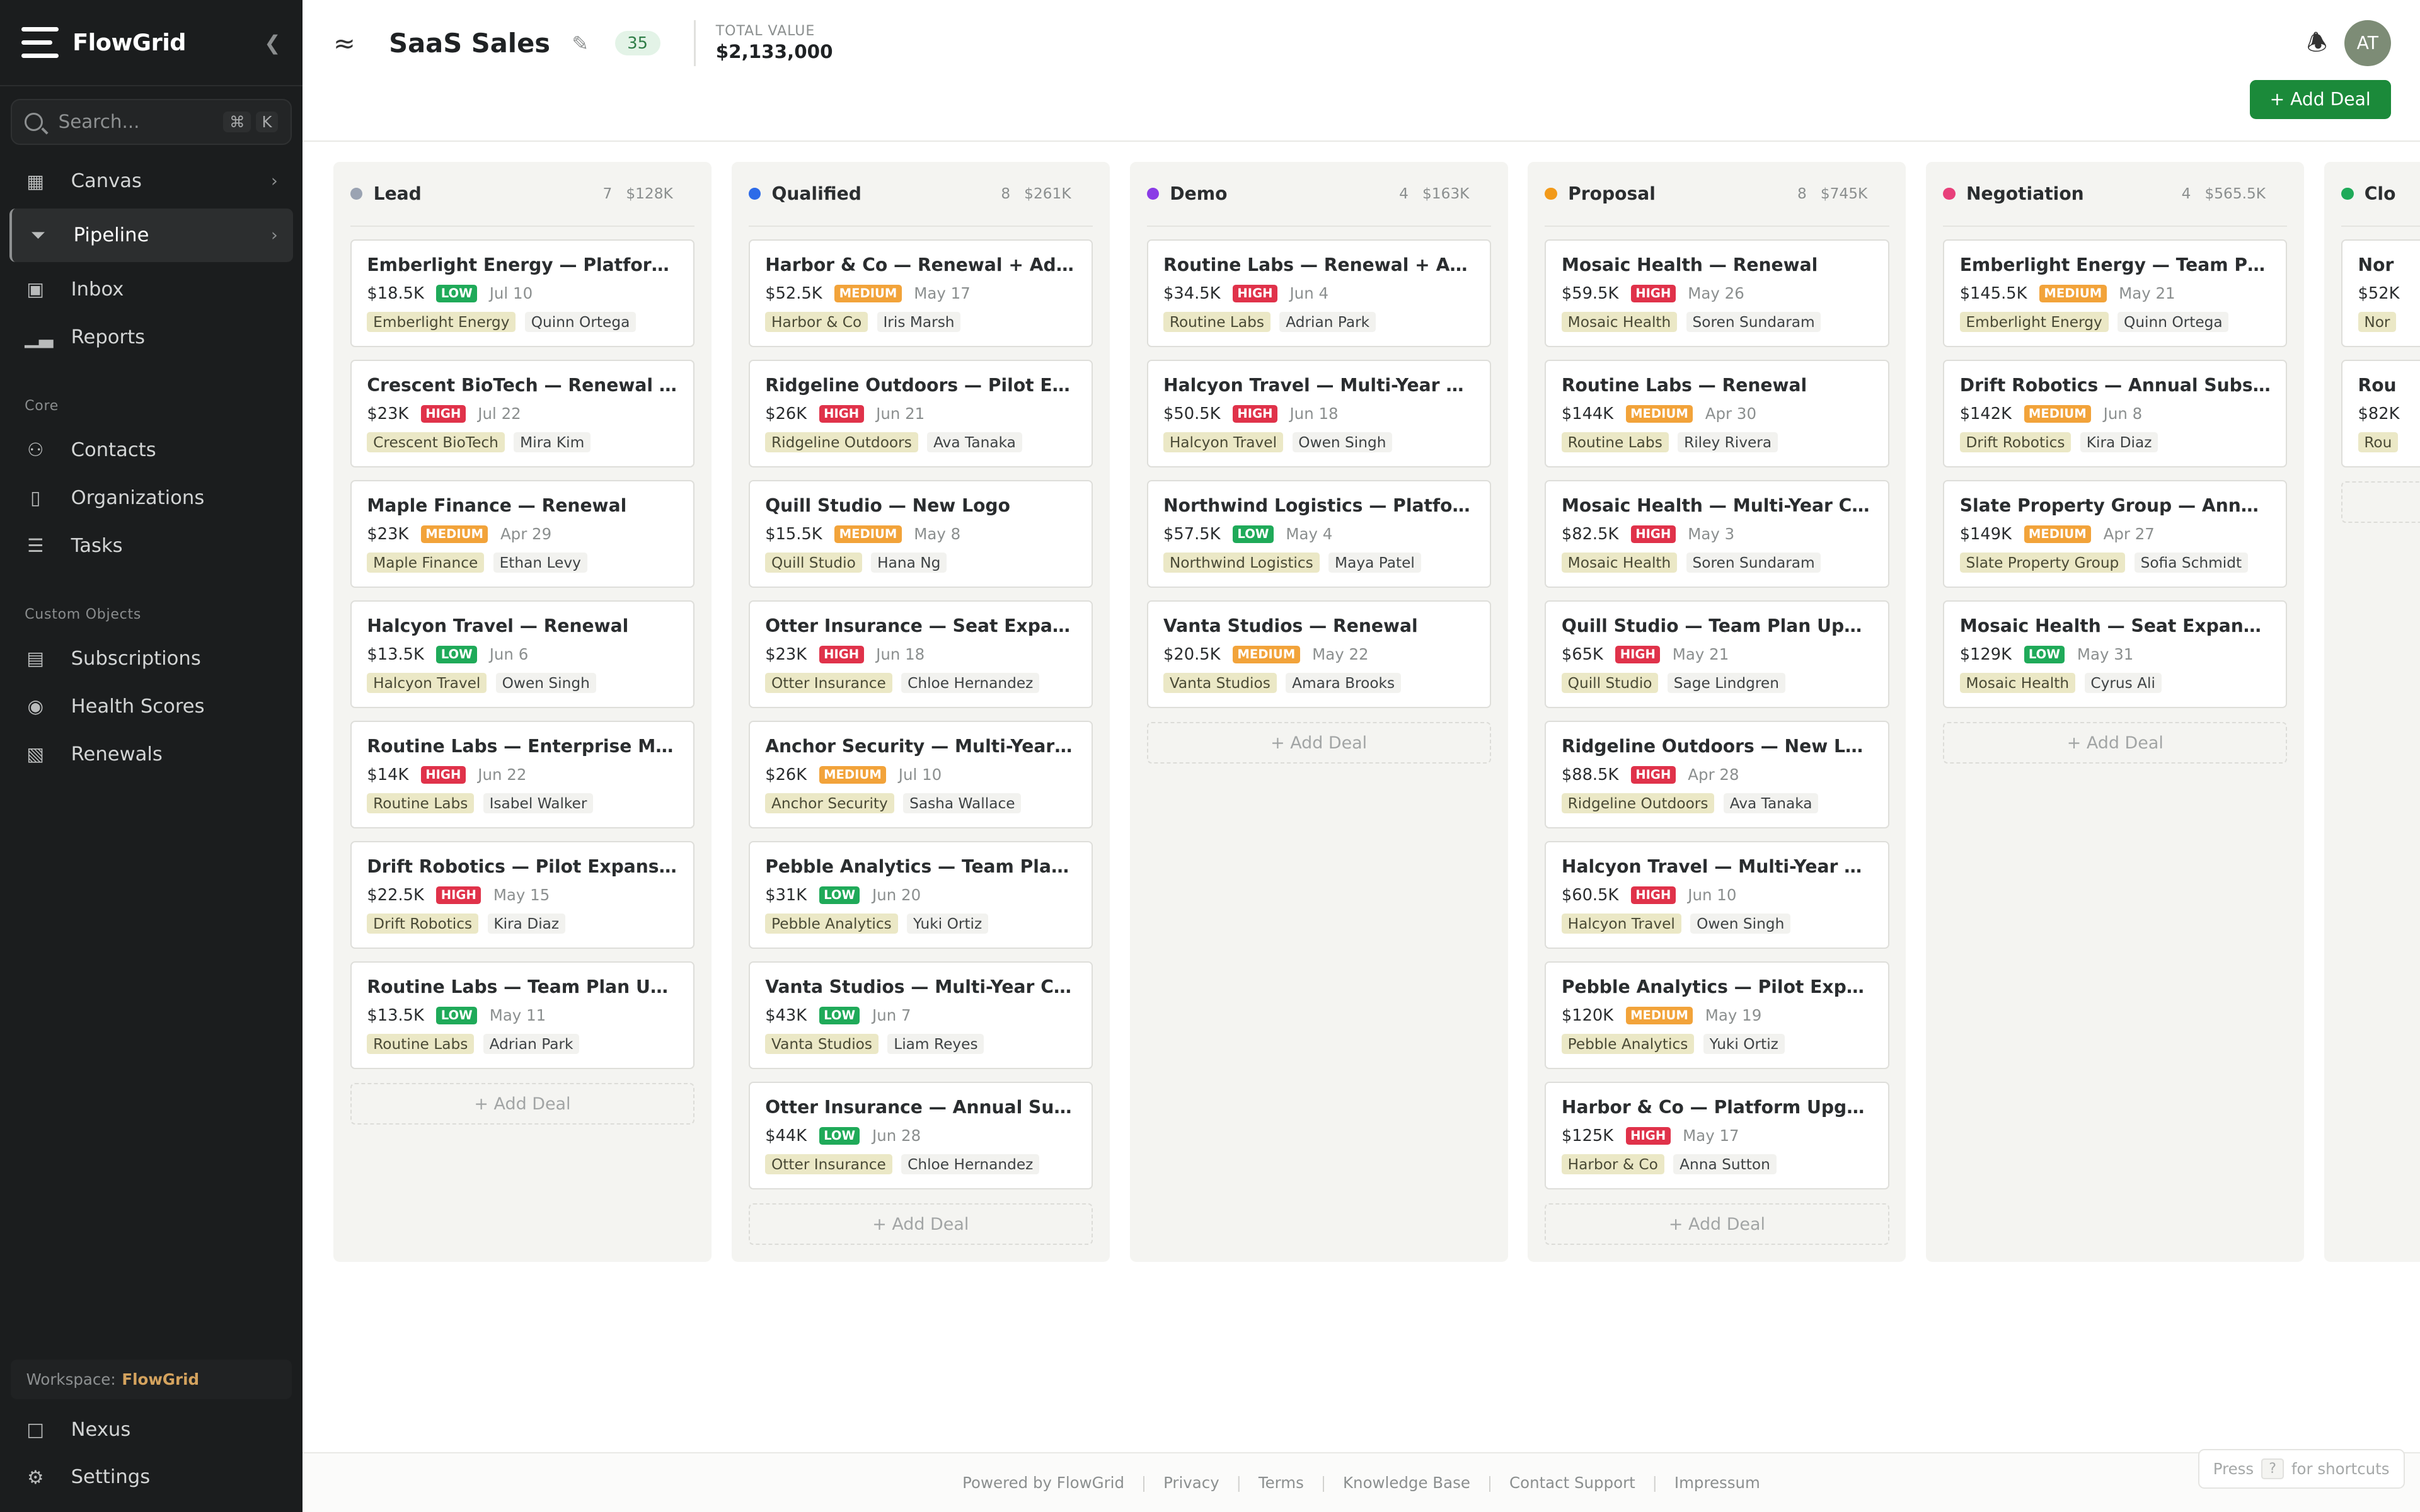  What do you see at coordinates (909, 563) in the screenshot?
I see `contact-tag: Hana Ng` at bounding box center [909, 563].